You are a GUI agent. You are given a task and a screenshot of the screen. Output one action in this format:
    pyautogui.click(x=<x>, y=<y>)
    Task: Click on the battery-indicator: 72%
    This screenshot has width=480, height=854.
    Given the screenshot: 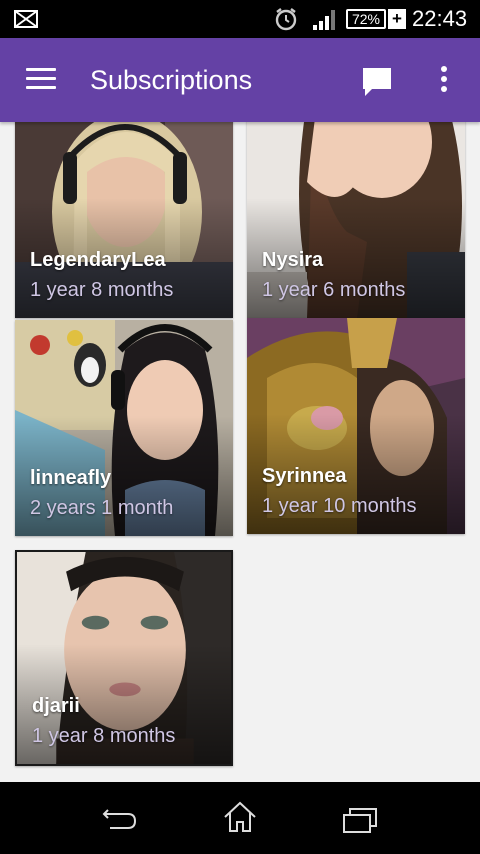 What is the action you would take?
    pyautogui.click(x=366, y=19)
    